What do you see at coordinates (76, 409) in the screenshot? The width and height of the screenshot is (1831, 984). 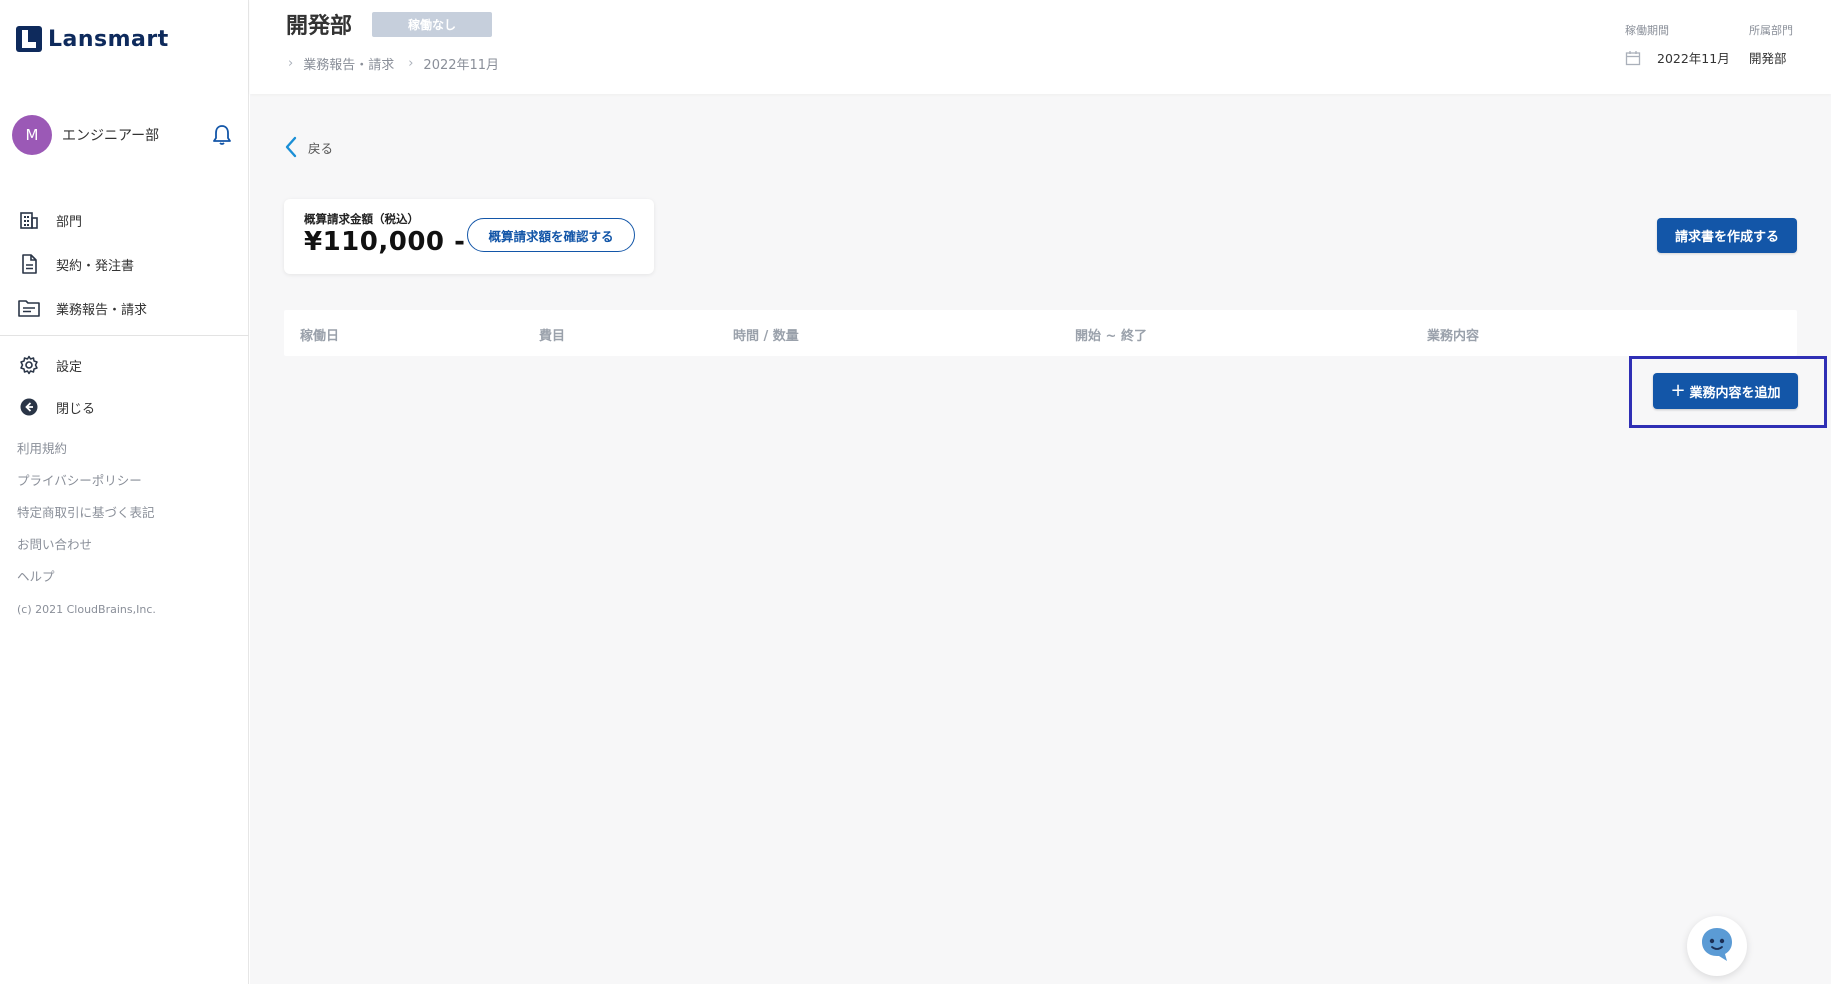 I see `sidebar-item-label: 閉じる` at bounding box center [76, 409].